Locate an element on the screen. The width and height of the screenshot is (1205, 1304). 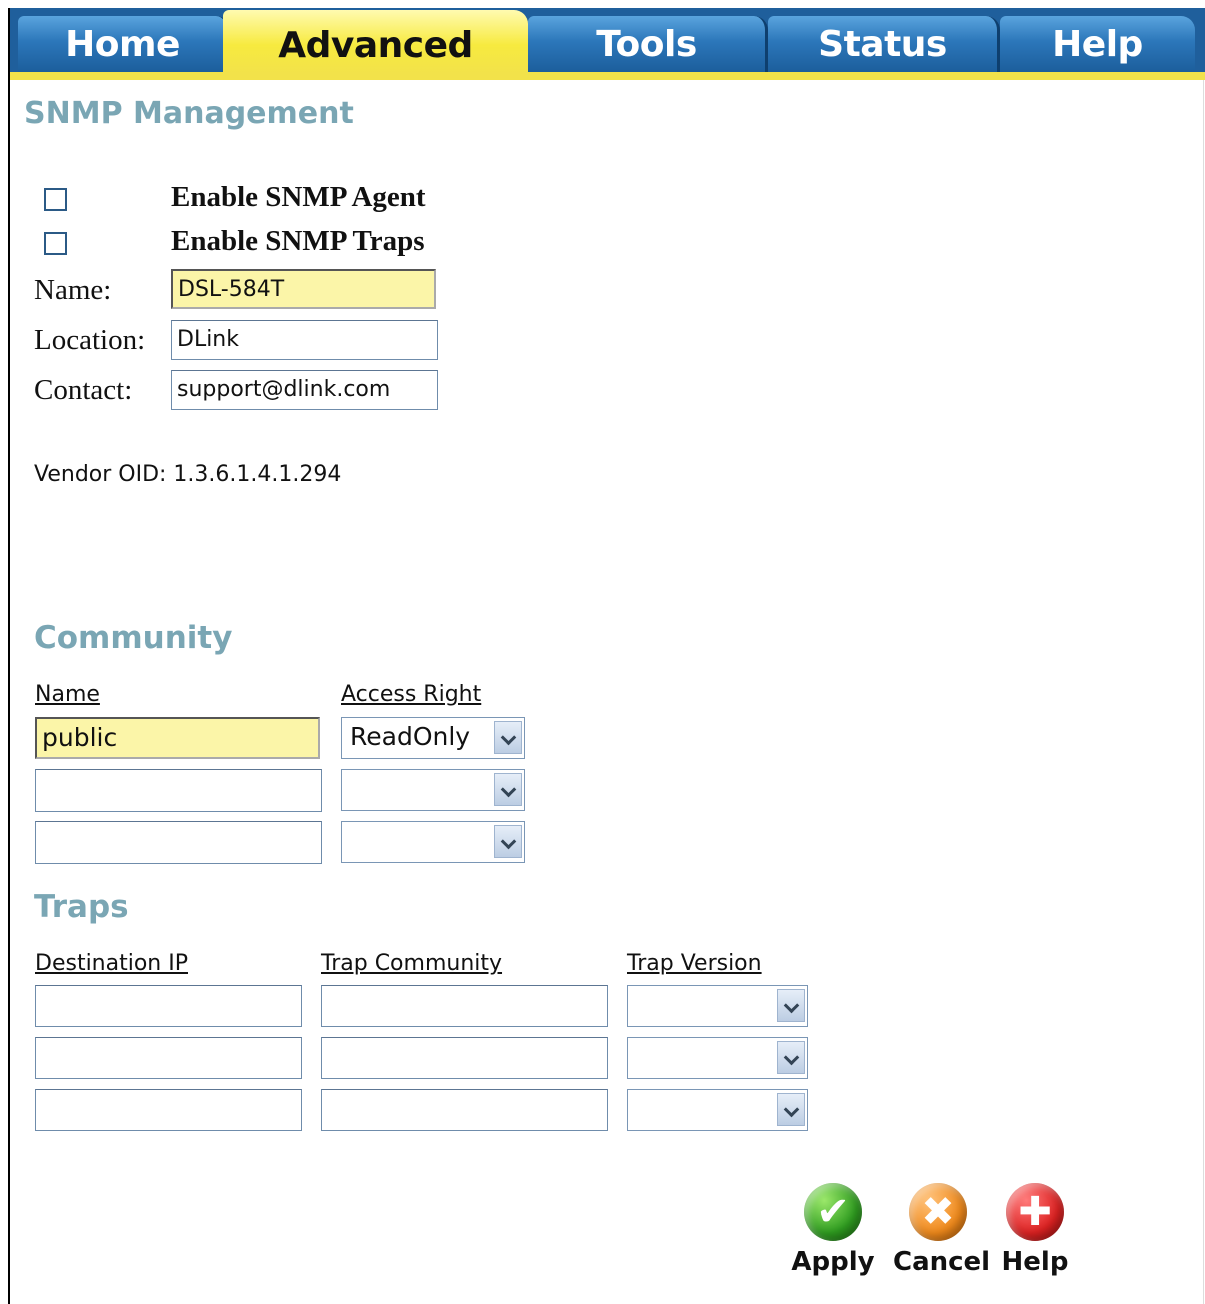
location-label: Location: is located at coordinates (90, 340).